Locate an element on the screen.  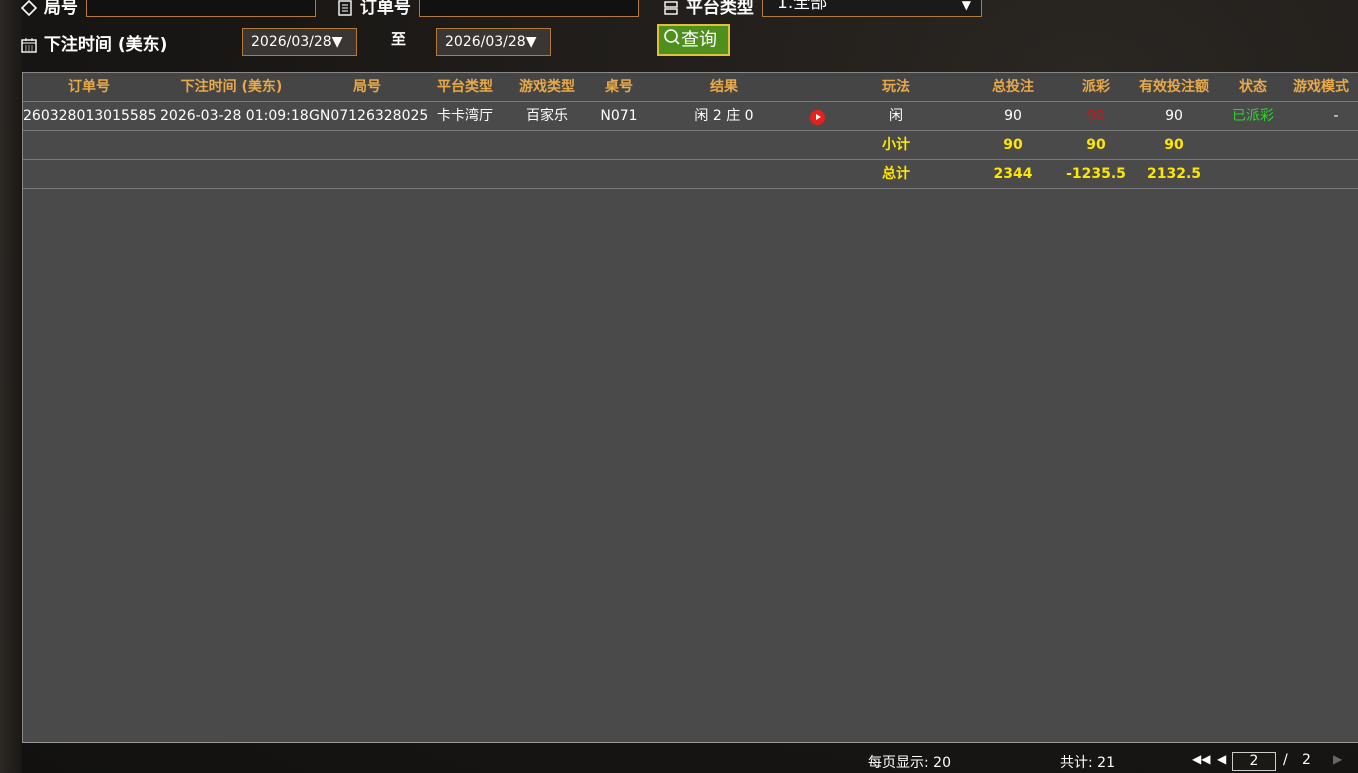
col-total-bet: 总投注 is located at coordinates (1013, 87).